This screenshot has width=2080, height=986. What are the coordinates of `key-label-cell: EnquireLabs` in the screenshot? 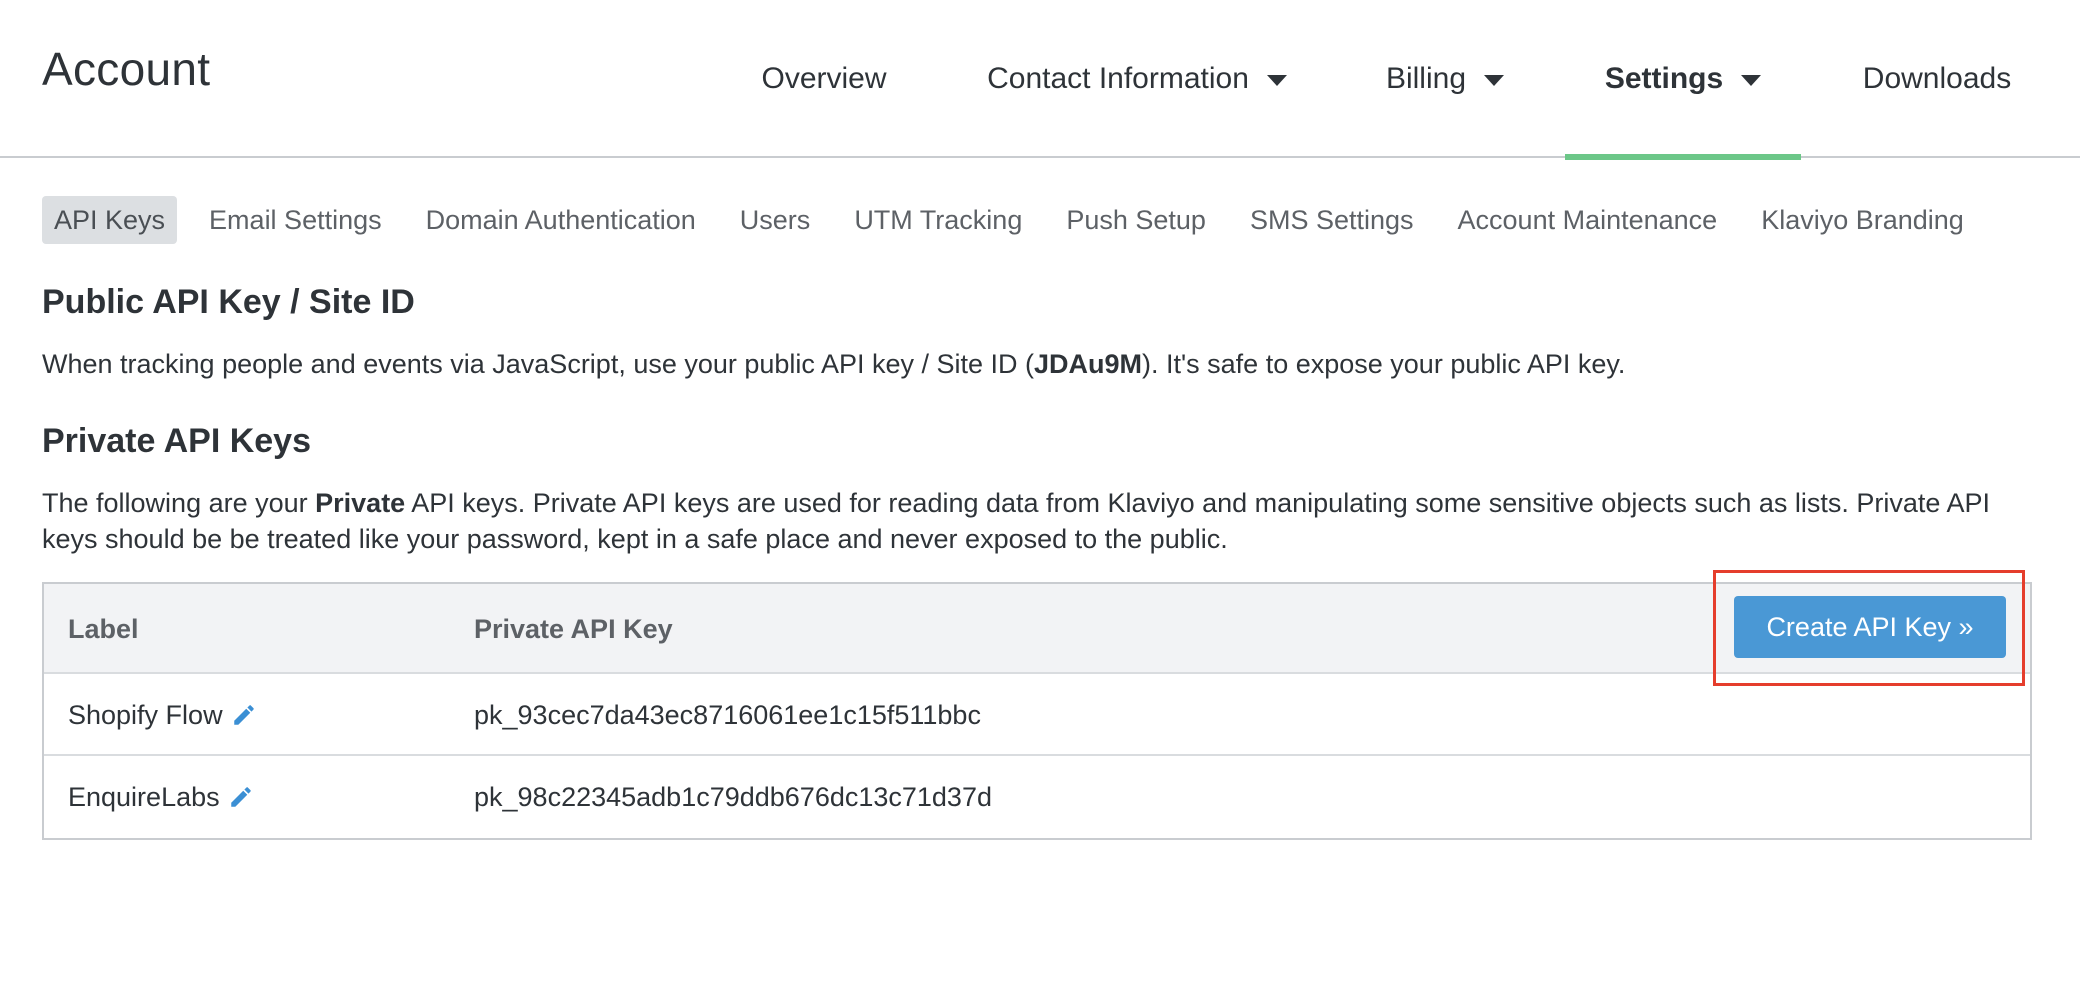 It's located at (161, 797).